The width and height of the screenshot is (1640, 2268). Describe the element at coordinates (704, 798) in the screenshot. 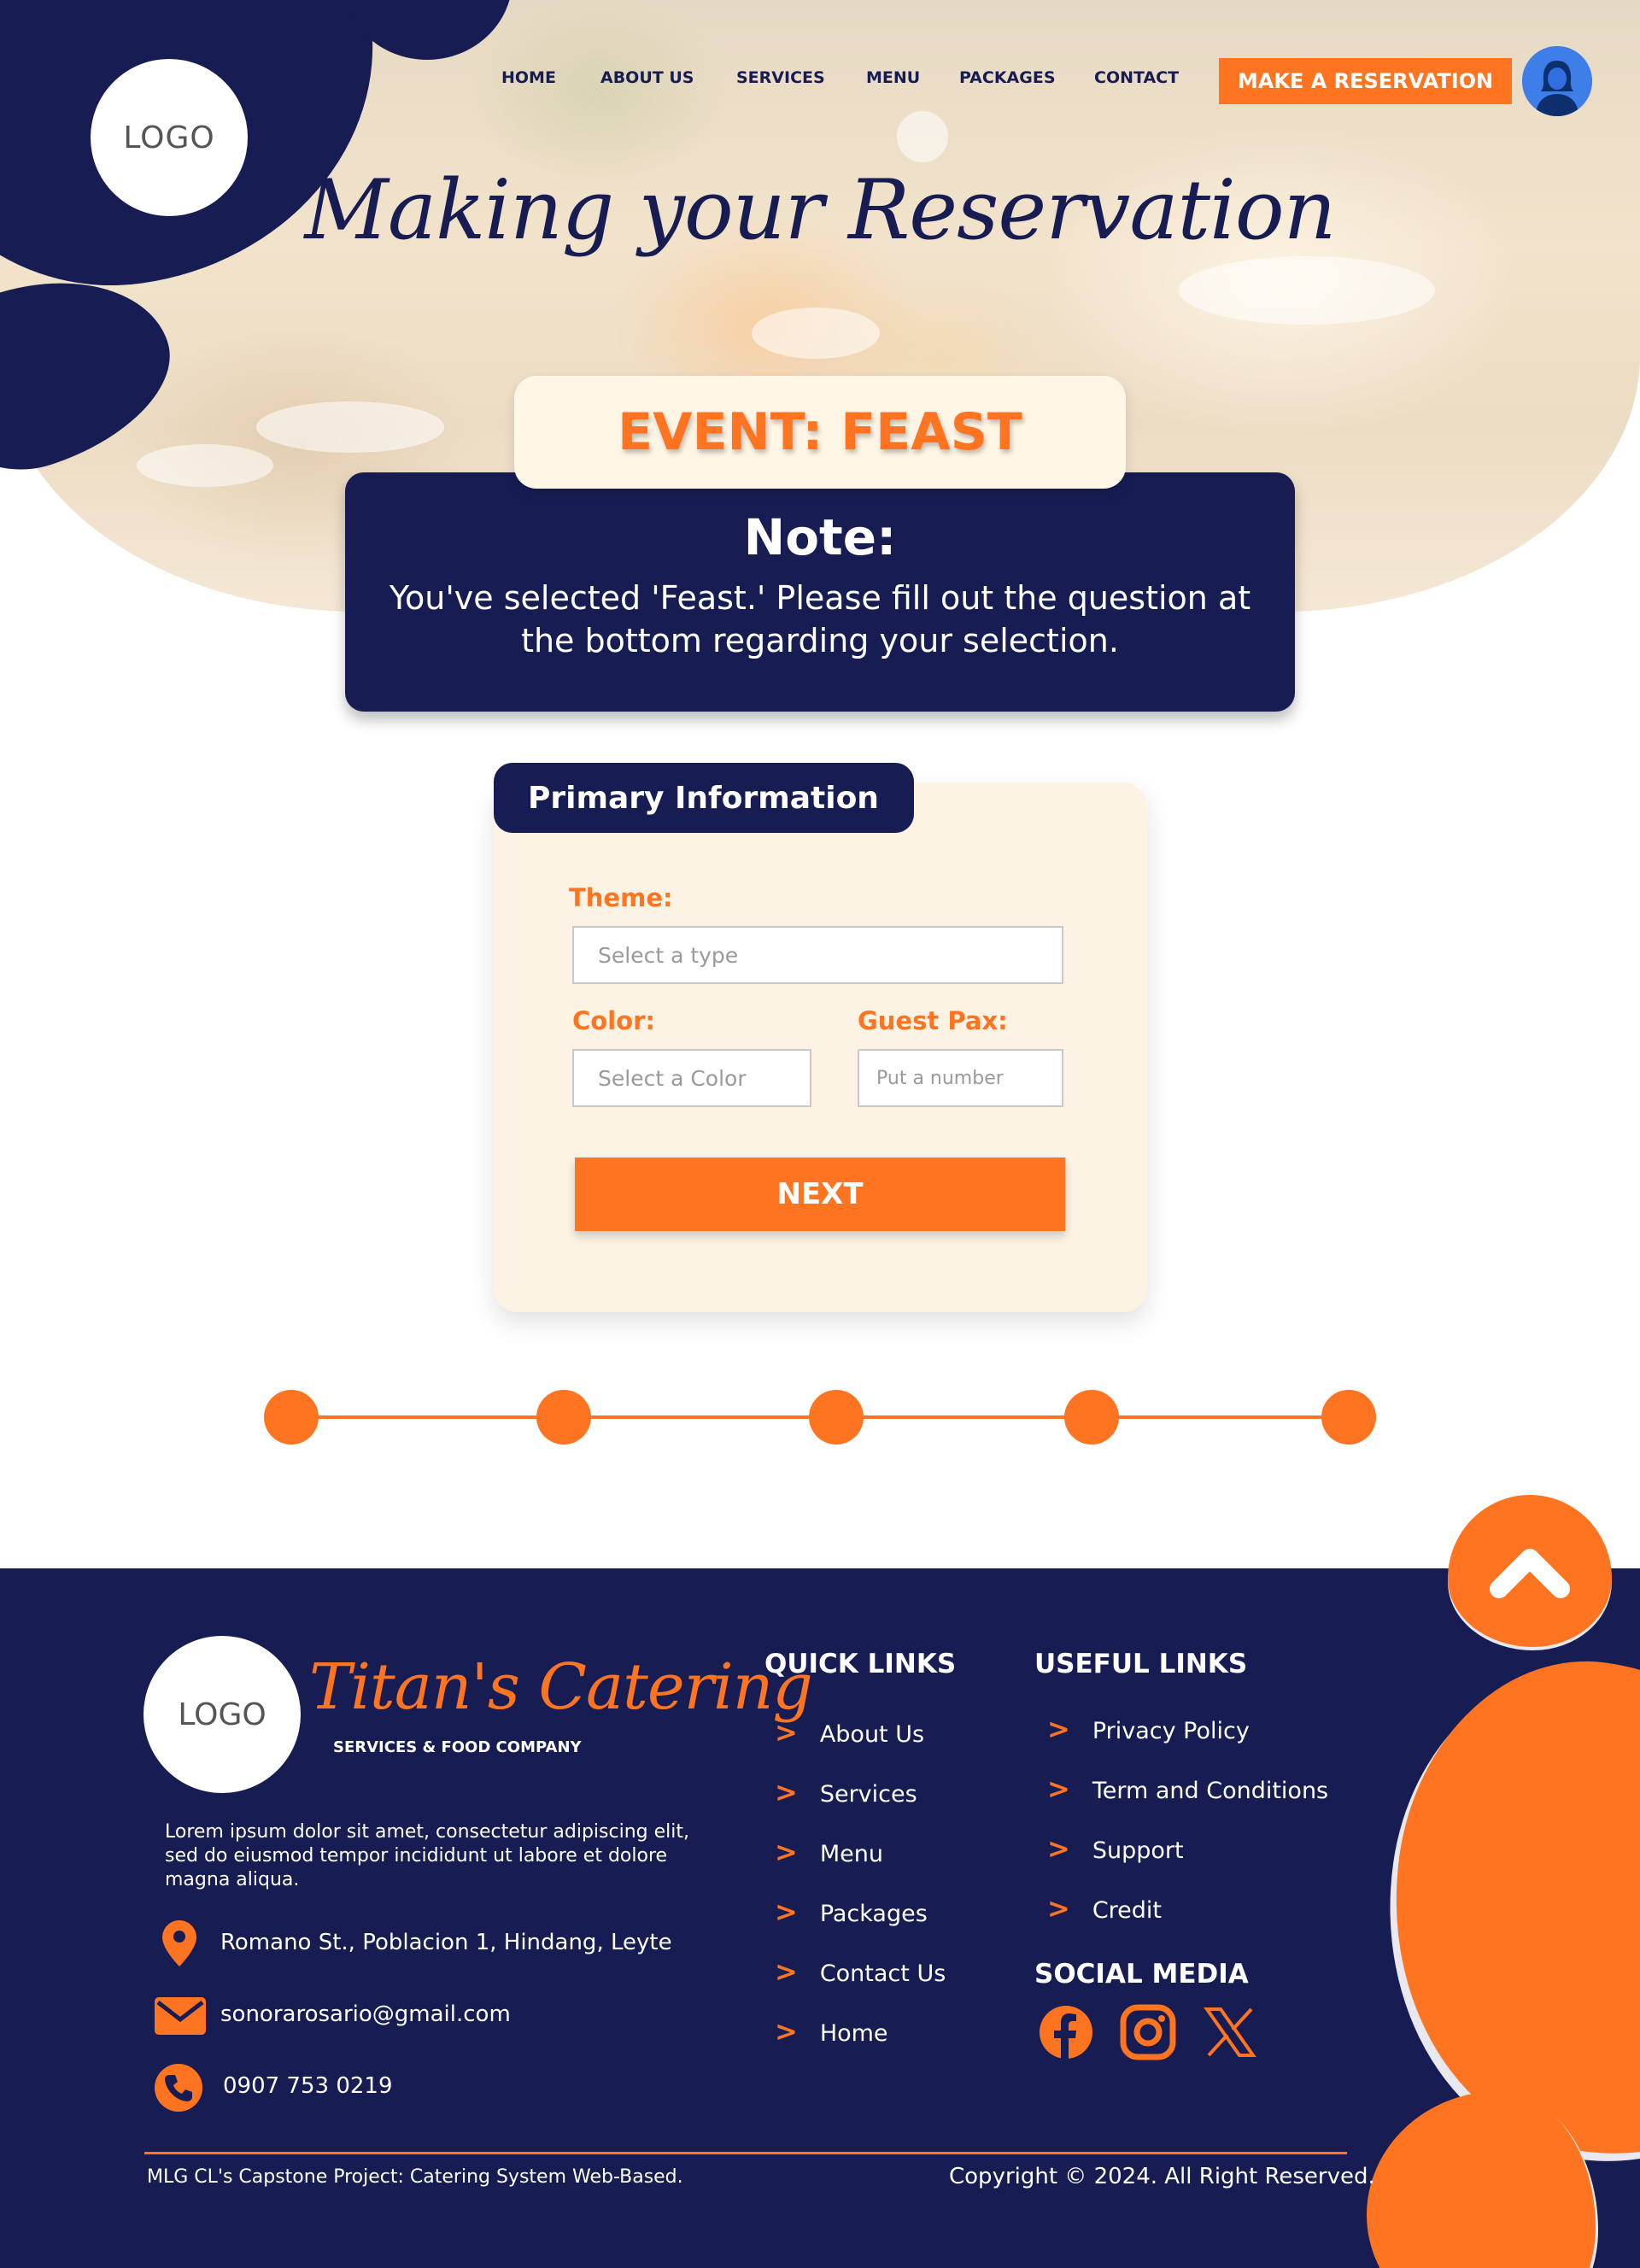

I see `form-section-title: Primary Information` at that location.